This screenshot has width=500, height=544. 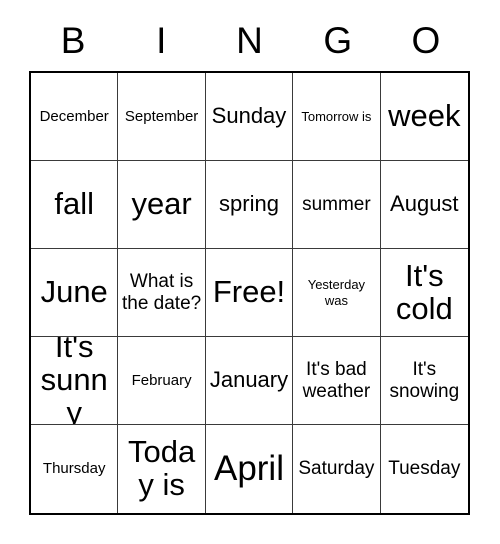 I want to click on bingo-cell-label: It's cold, so click(x=424, y=291).